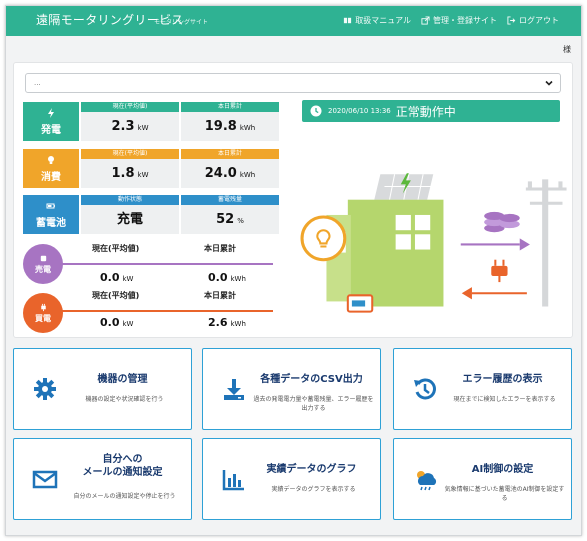  What do you see at coordinates (313, 489) in the screenshot?
I see `graph-desc: 実績データのグラフを表示する` at bounding box center [313, 489].